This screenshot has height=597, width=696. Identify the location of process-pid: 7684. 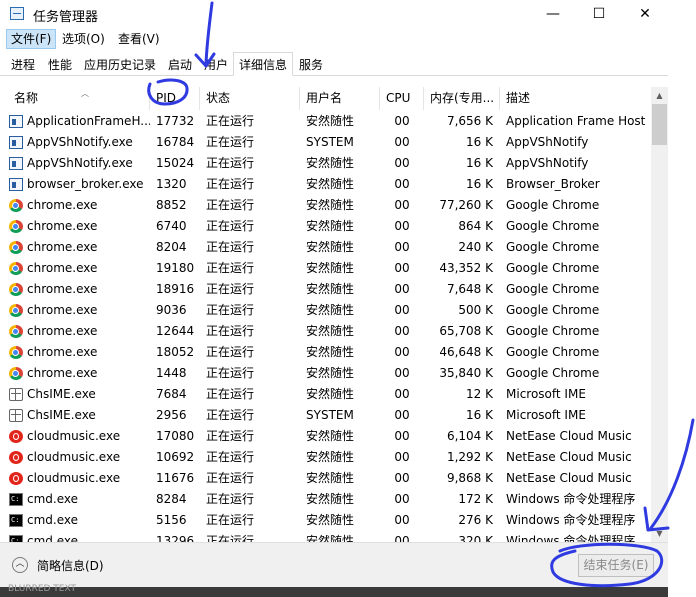
(171, 394).